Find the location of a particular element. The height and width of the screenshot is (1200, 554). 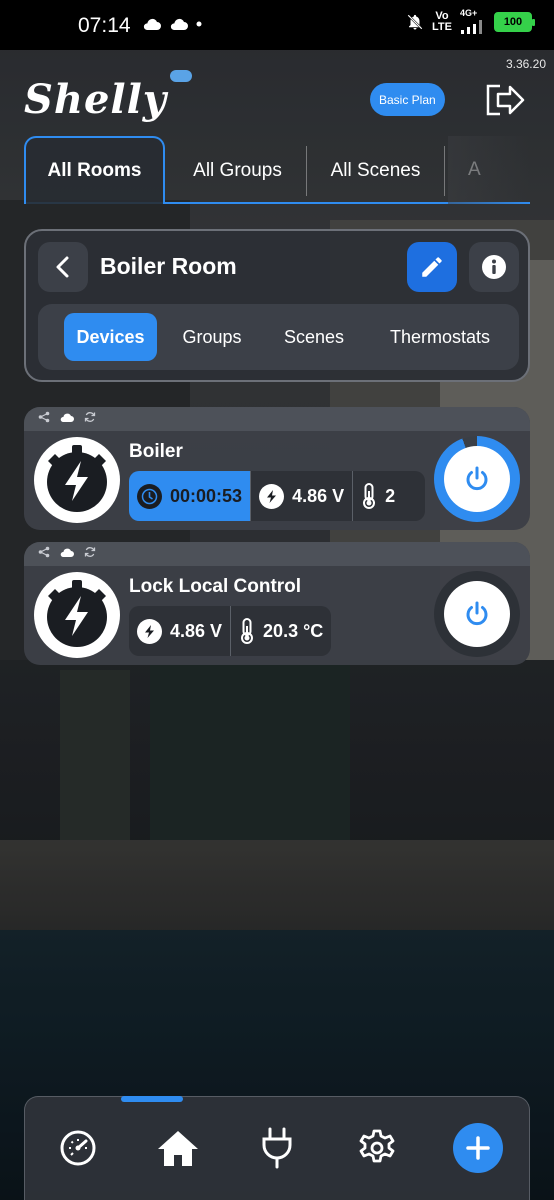

bottom-navigation is located at coordinates (277, 1148).